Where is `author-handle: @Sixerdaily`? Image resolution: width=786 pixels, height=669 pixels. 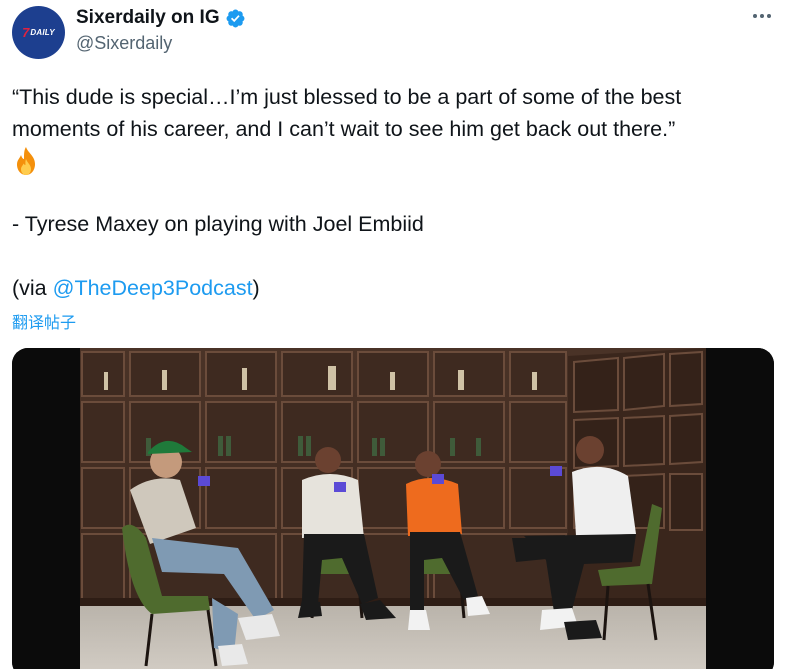
author-handle: @Sixerdaily is located at coordinates (124, 43).